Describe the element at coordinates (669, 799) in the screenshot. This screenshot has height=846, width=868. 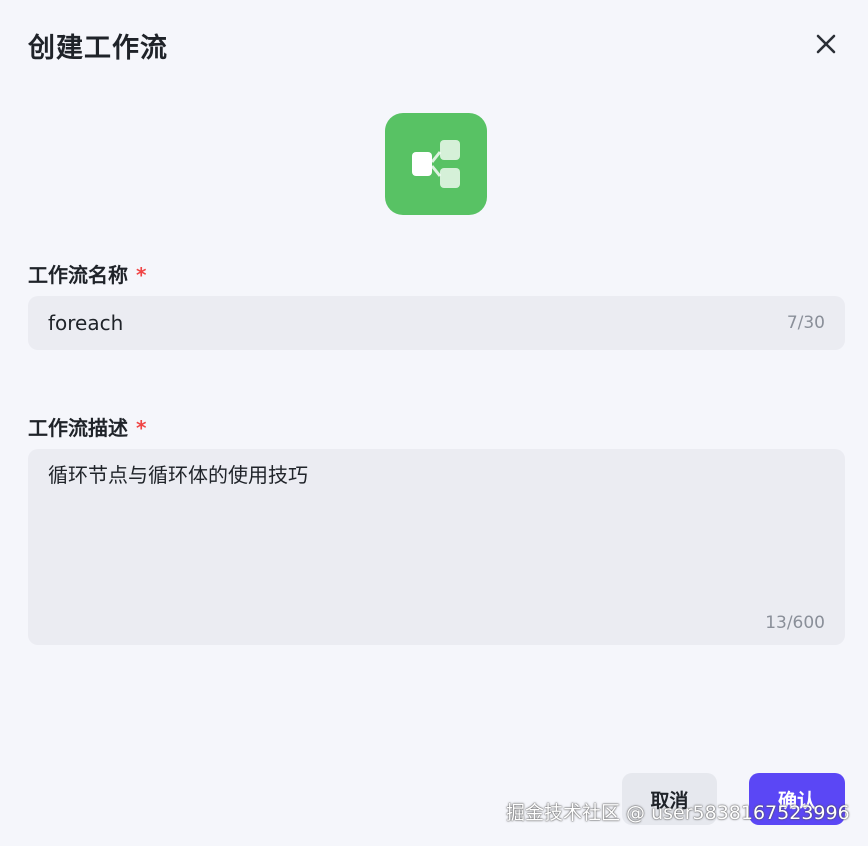
I see `cancel-button: 取消` at that location.